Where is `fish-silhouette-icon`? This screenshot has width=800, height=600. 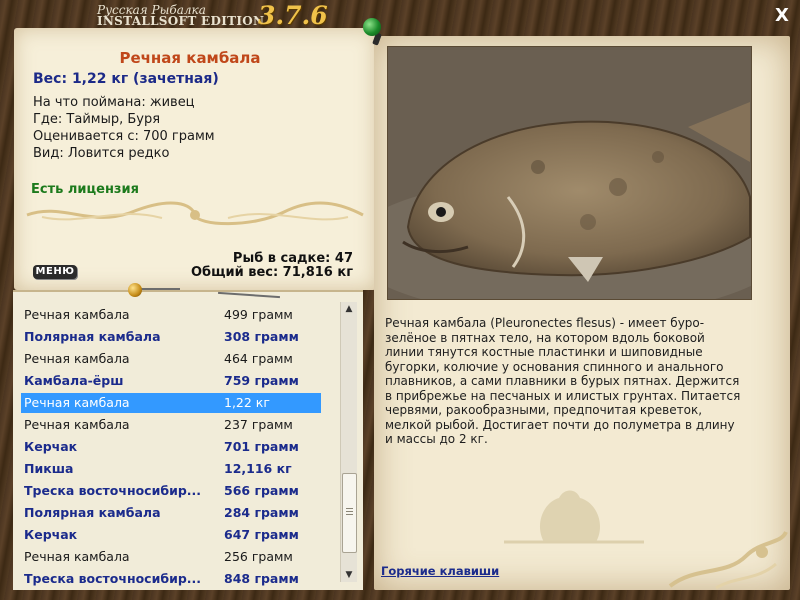 fish-silhouette-icon is located at coordinates (574, 517).